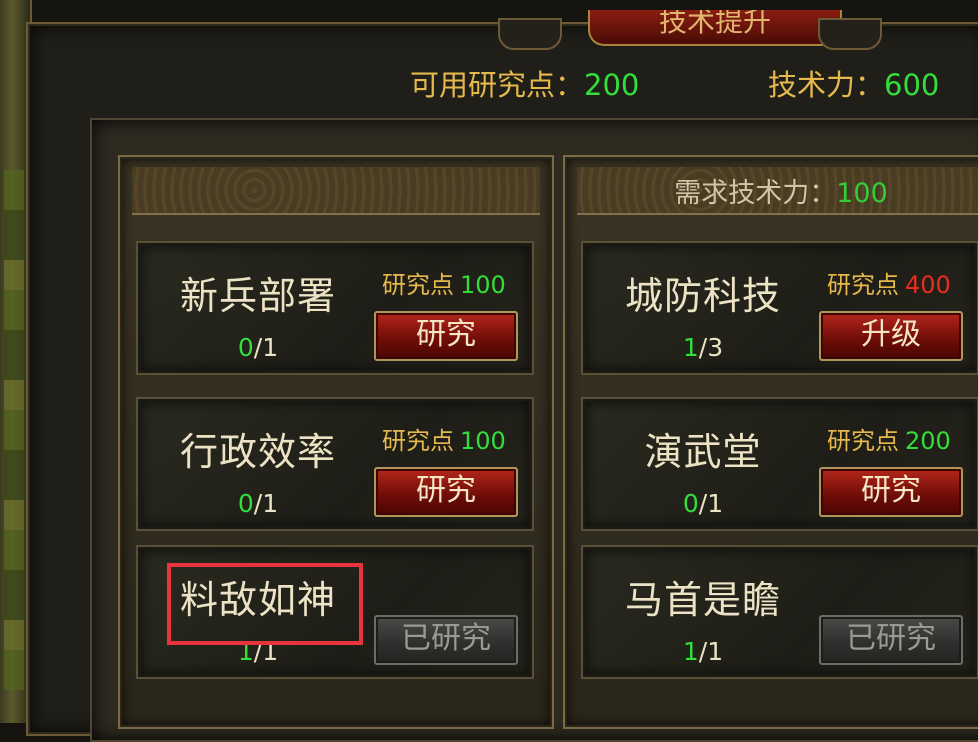 The width and height of the screenshot is (978, 742). I want to click on tech-card-follow-lead: 马首是瞻 1/1 已研究, so click(779, 612).